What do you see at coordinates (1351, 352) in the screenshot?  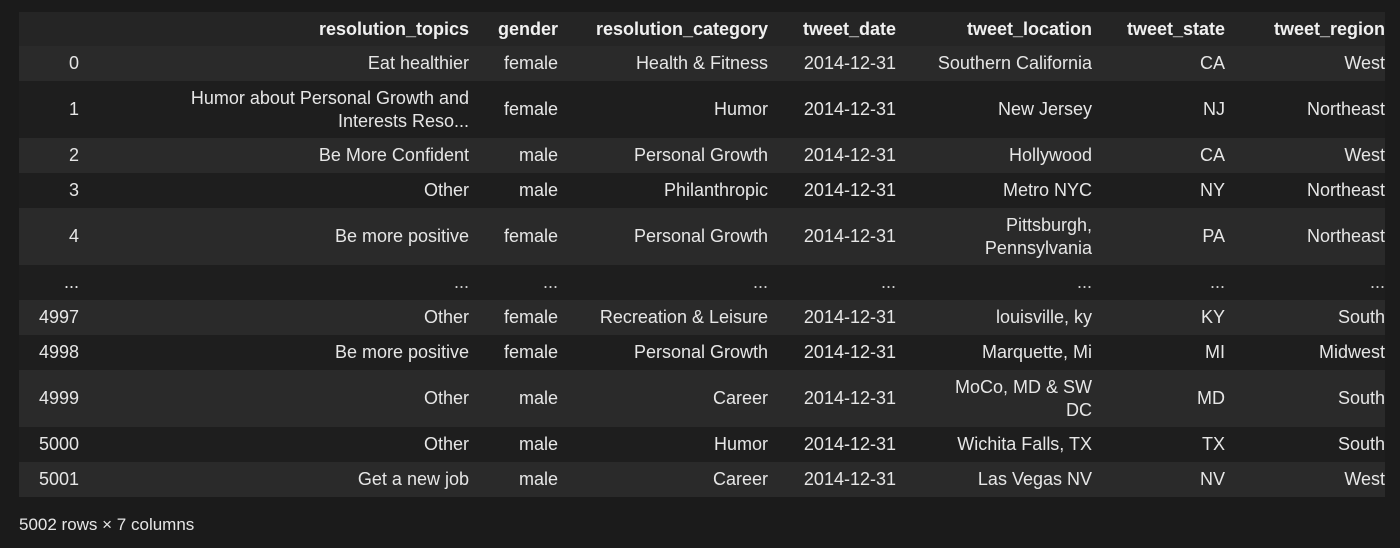 I see `table-cell: Midwest` at bounding box center [1351, 352].